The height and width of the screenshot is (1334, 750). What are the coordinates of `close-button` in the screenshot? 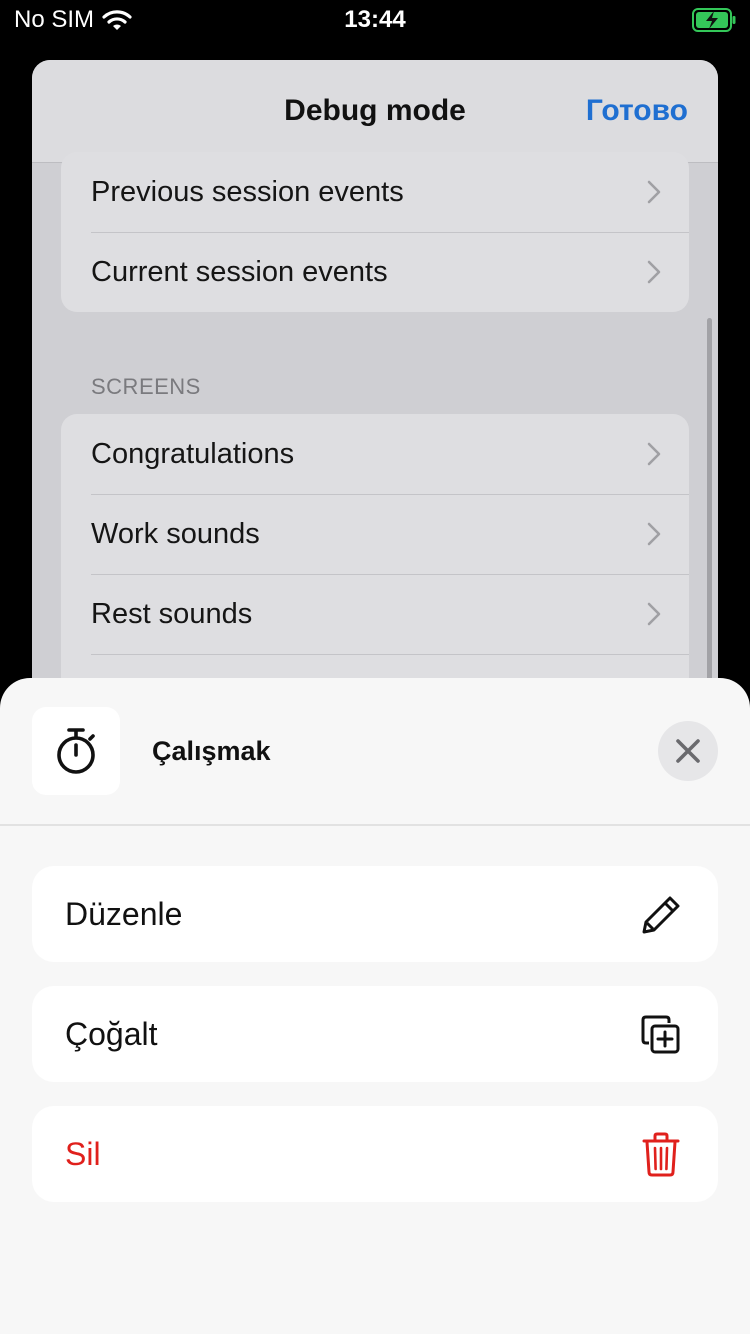 It's located at (688, 751).